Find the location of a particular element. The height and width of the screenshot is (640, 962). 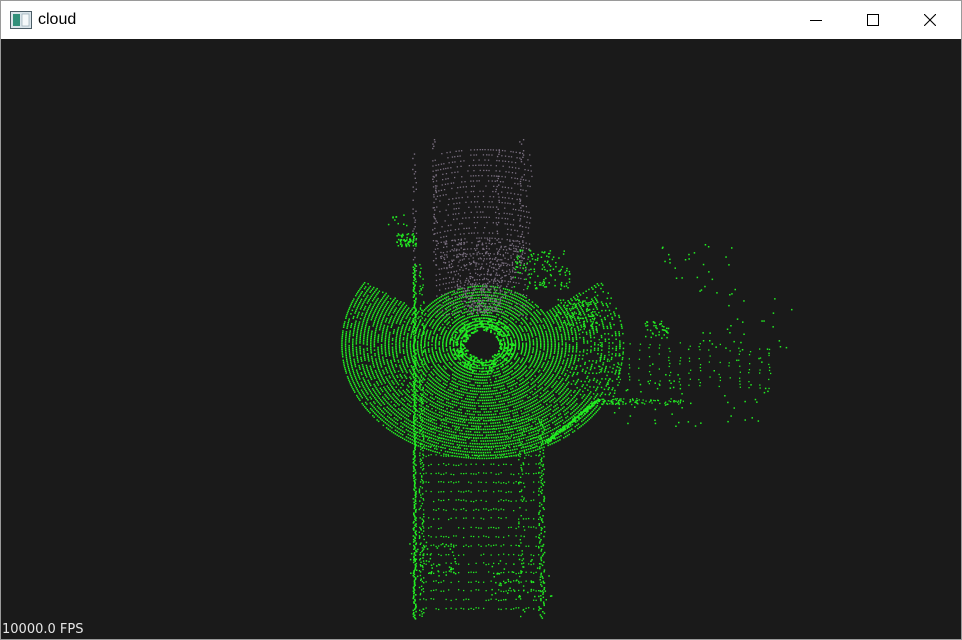

maximize-icon is located at coordinates (873, 20).